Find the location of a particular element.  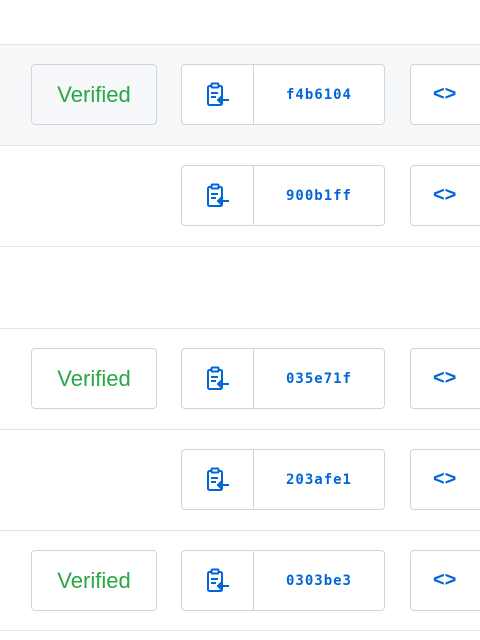

sha-button-group: f4b6104 is located at coordinates (283, 94).